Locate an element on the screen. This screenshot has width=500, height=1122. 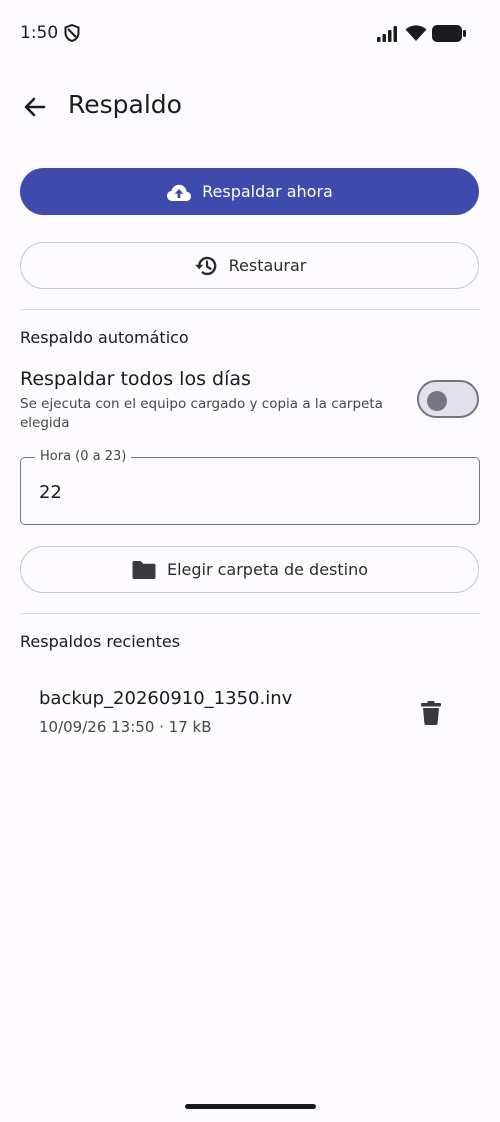
backup-now-button: Respaldar ahora is located at coordinates (249, 191).